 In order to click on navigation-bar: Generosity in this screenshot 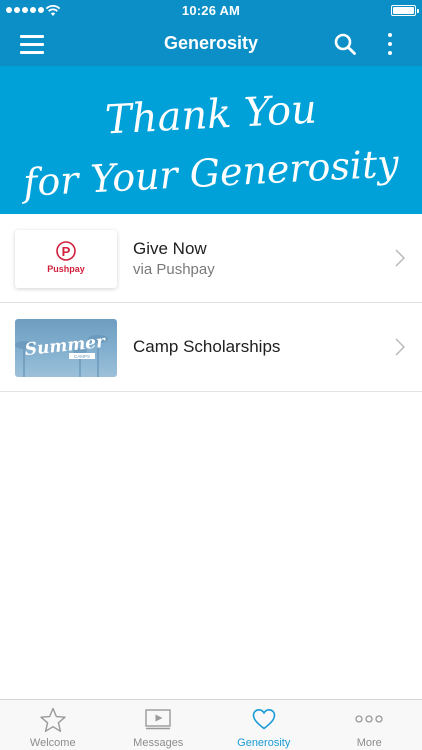, I will do `click(211, 44)`.